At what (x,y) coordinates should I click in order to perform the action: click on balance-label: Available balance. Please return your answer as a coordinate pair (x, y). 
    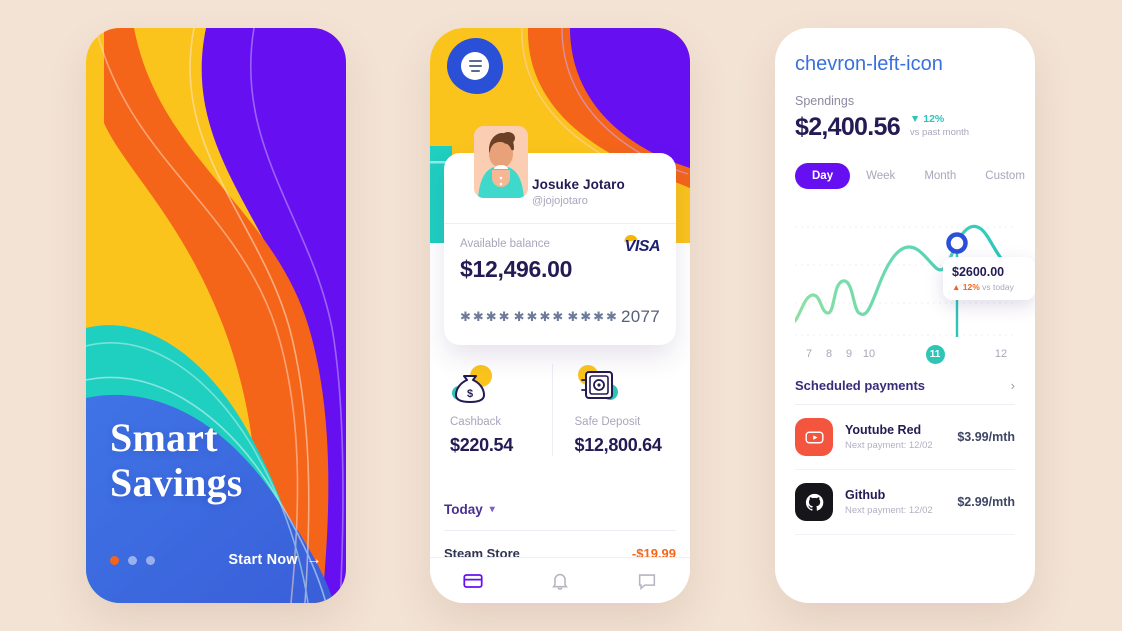
    Looking at the image, I should click on (505, 244).